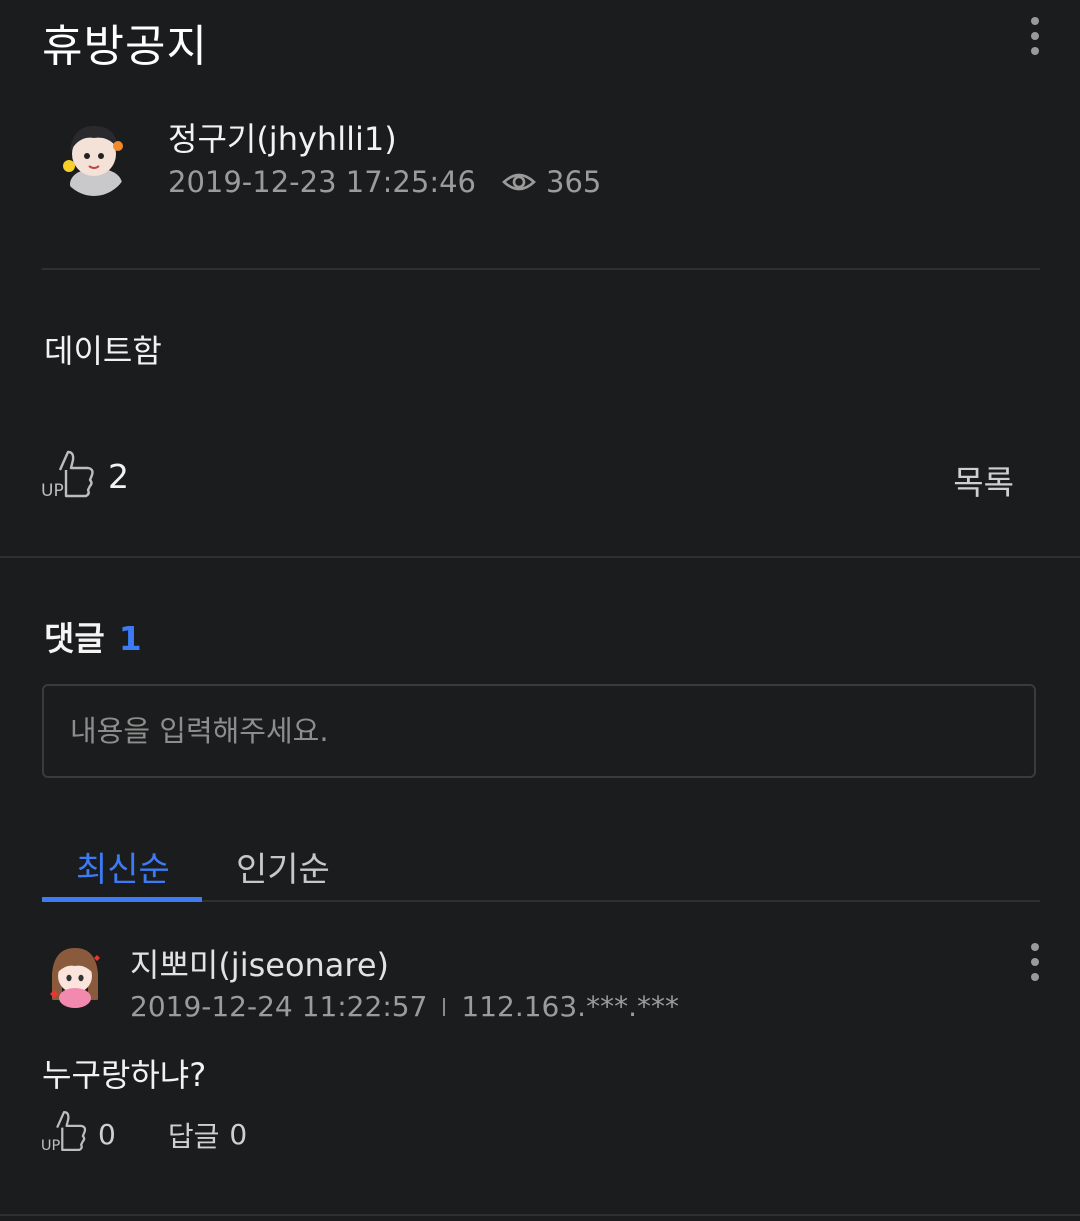 The height and width of the screenshot is (1221, 1080). What do you see at coordinates (519, 182) in the screenshot?
I see `eye-icon` at bounding box center [519, 182].